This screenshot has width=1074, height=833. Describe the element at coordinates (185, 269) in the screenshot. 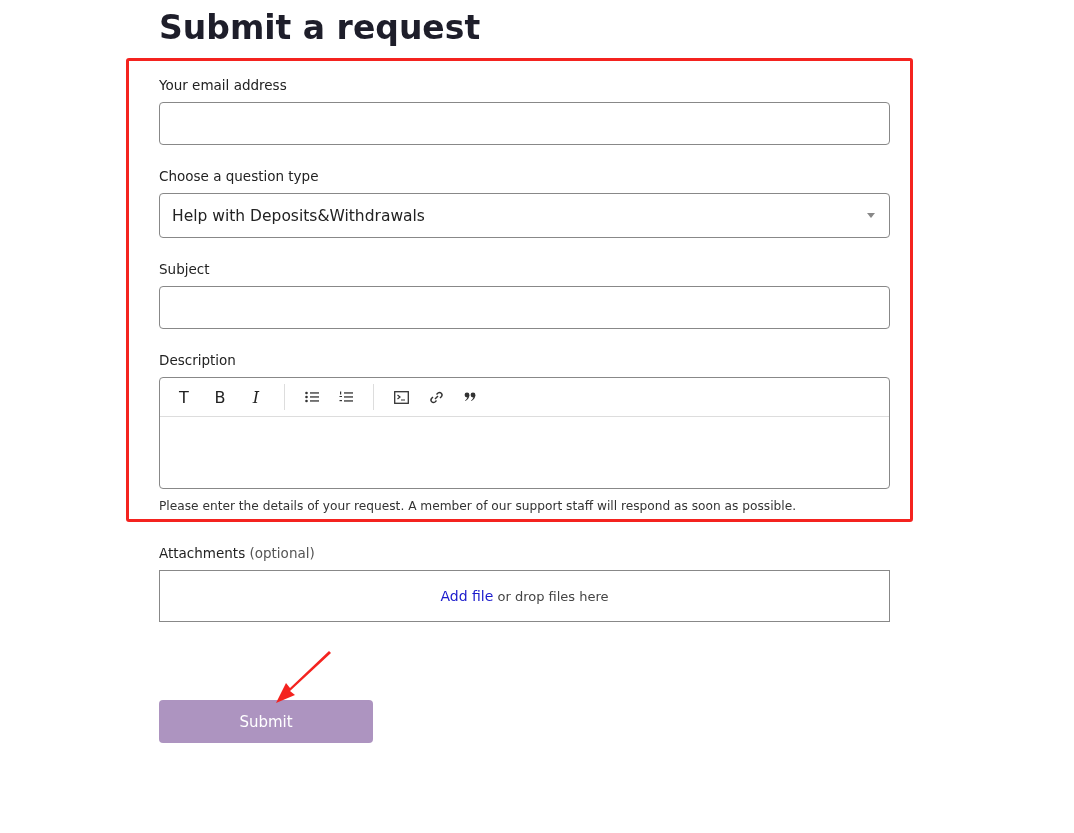

I see `field-label: Subject` at that location.